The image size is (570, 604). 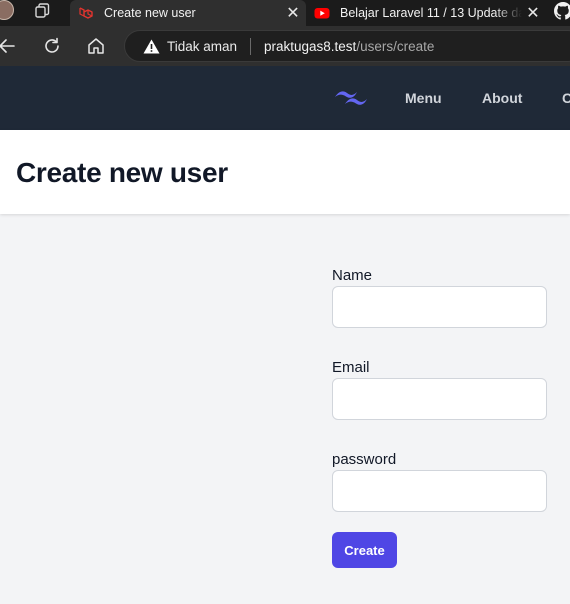 I want to click on profile-avatar, so click(x=7, y=10).